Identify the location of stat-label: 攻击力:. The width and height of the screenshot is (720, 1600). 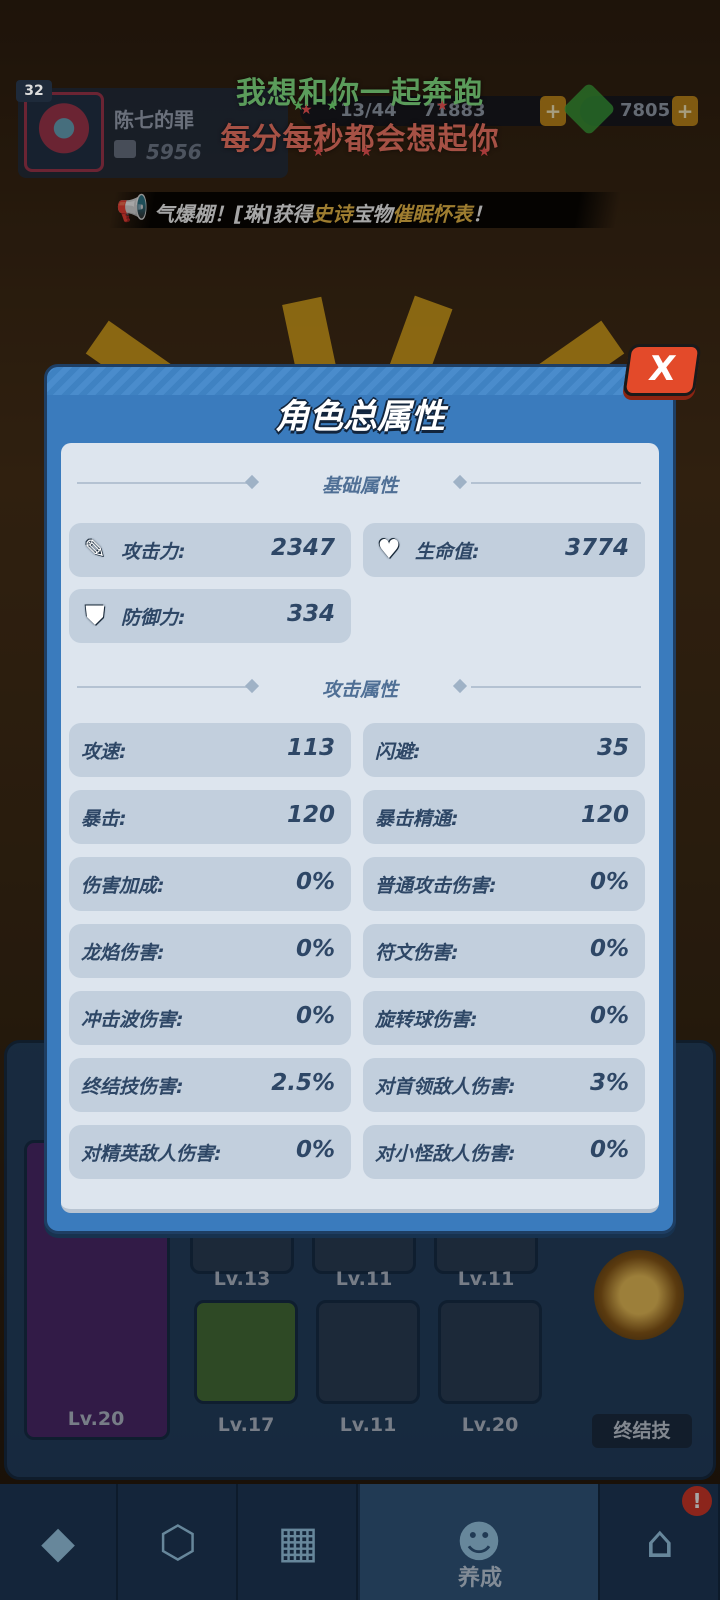
(153, 552).